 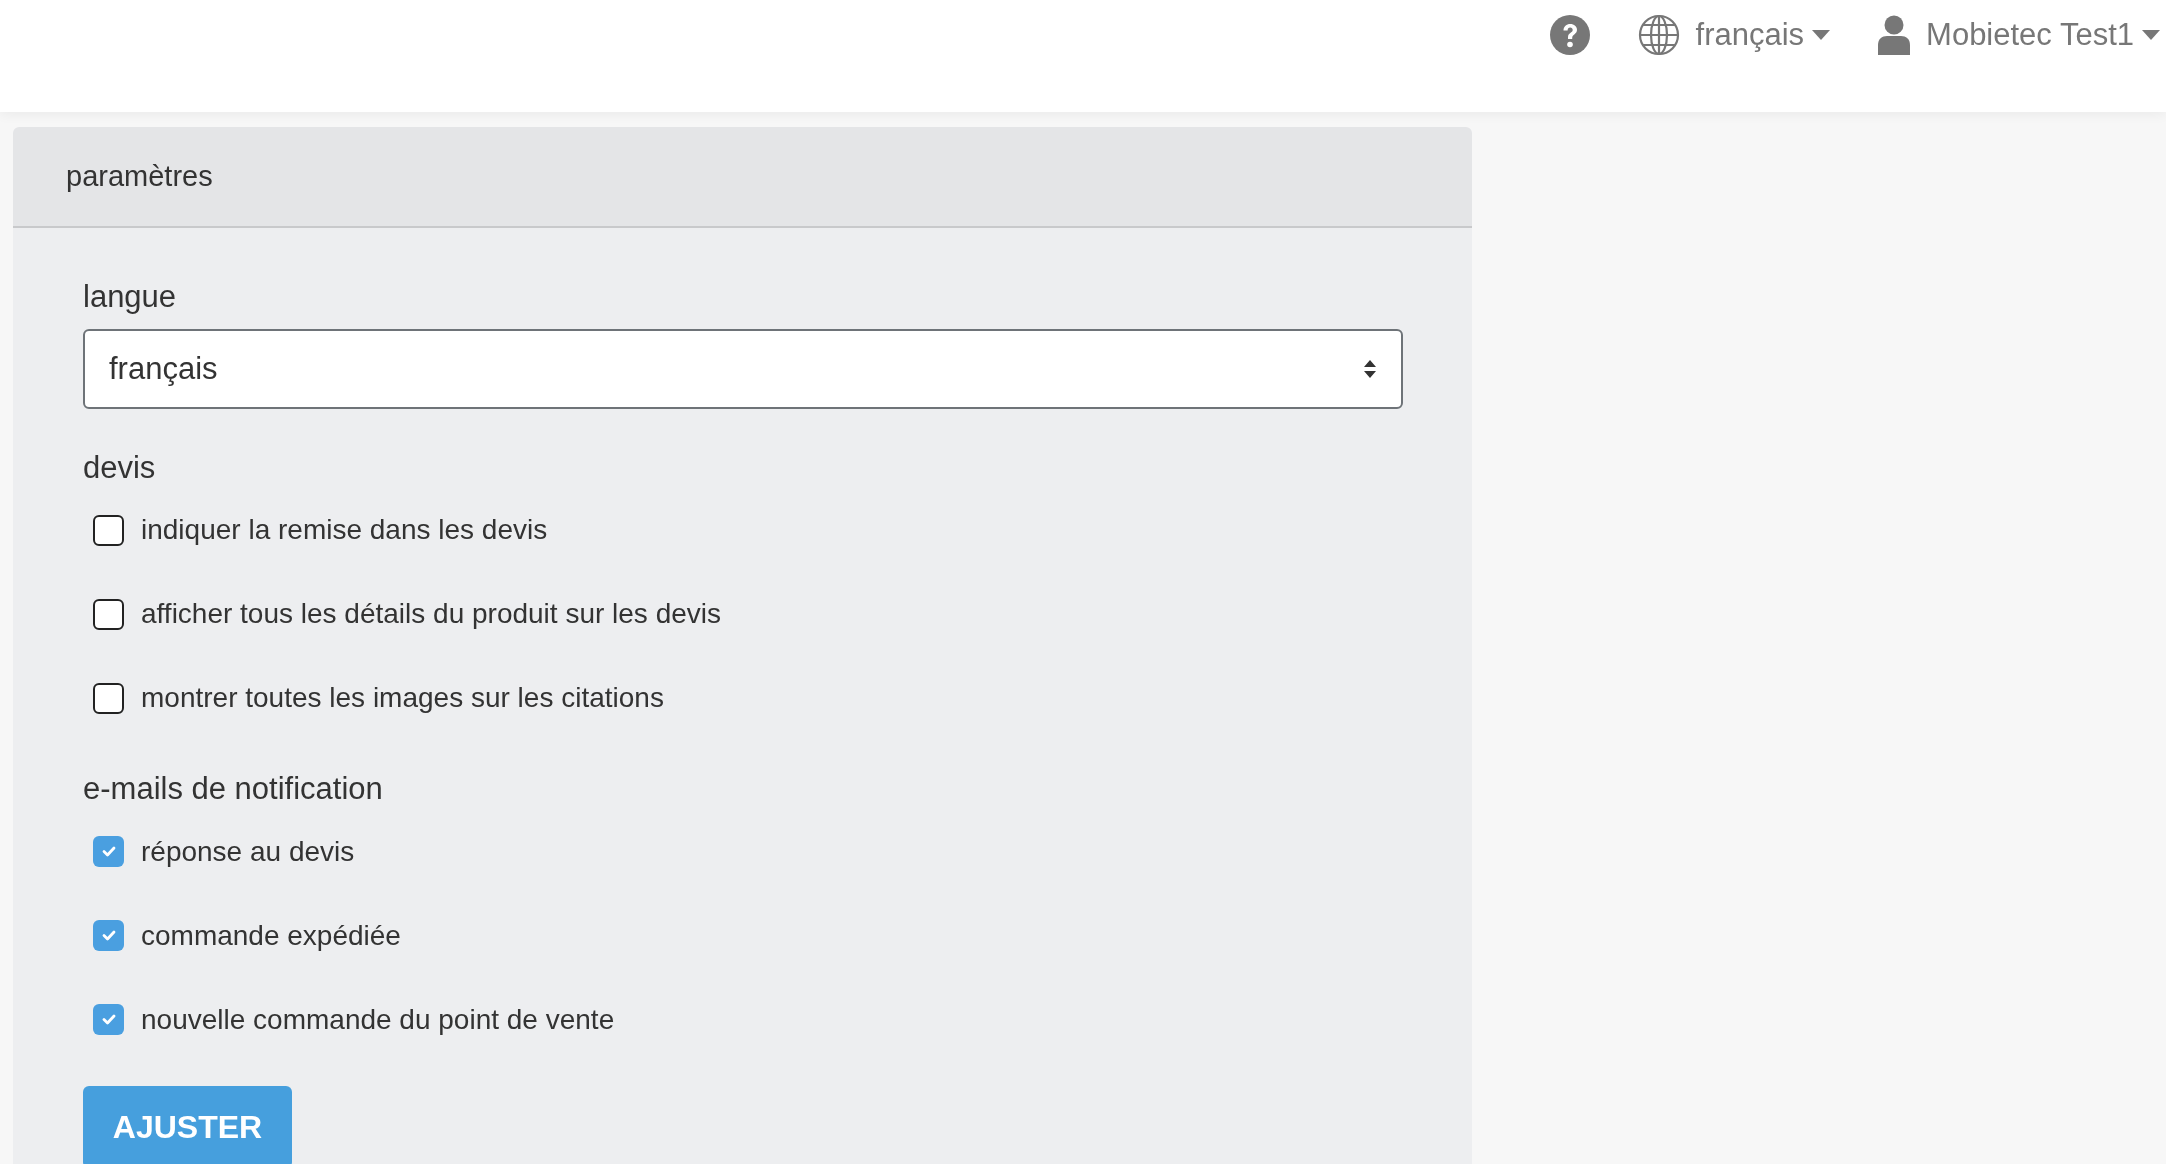 What do you see at coordinates (1569, 35) in the screenshot?
I see `help-icon` at bounding box center [1569, 35].